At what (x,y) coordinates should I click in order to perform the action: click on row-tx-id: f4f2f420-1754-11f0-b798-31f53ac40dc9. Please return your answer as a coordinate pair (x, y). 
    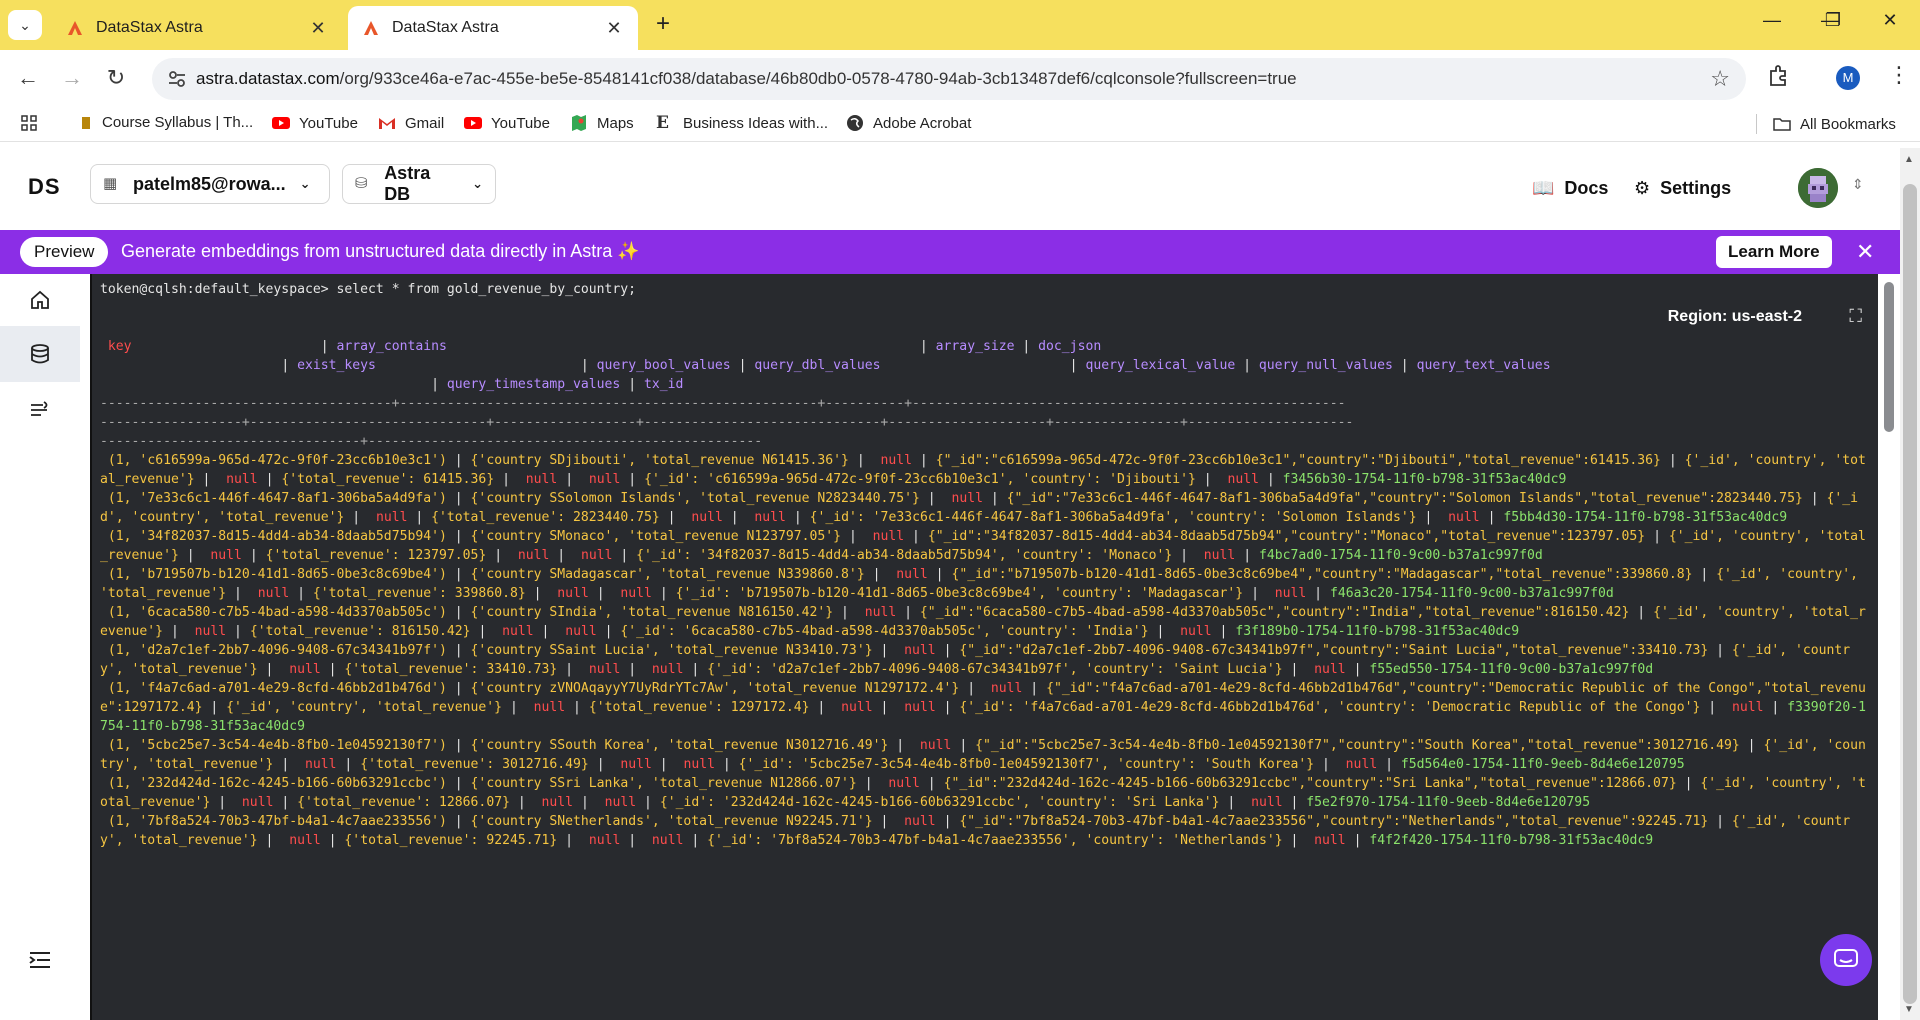
    Looking at the image, I should click on (1511, 840).